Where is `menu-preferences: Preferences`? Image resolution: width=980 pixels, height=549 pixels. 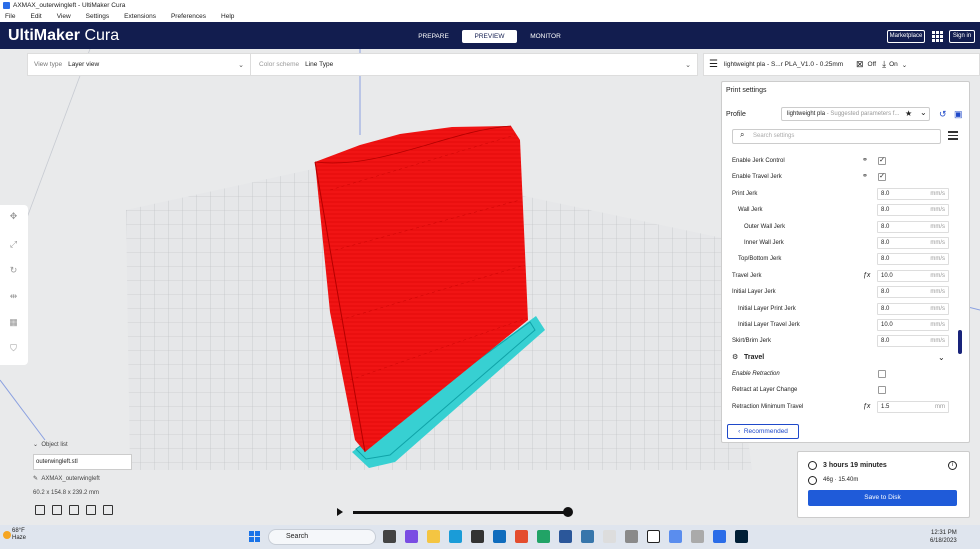
menu-preferences: Preferences is located at coordinates (188, 16).